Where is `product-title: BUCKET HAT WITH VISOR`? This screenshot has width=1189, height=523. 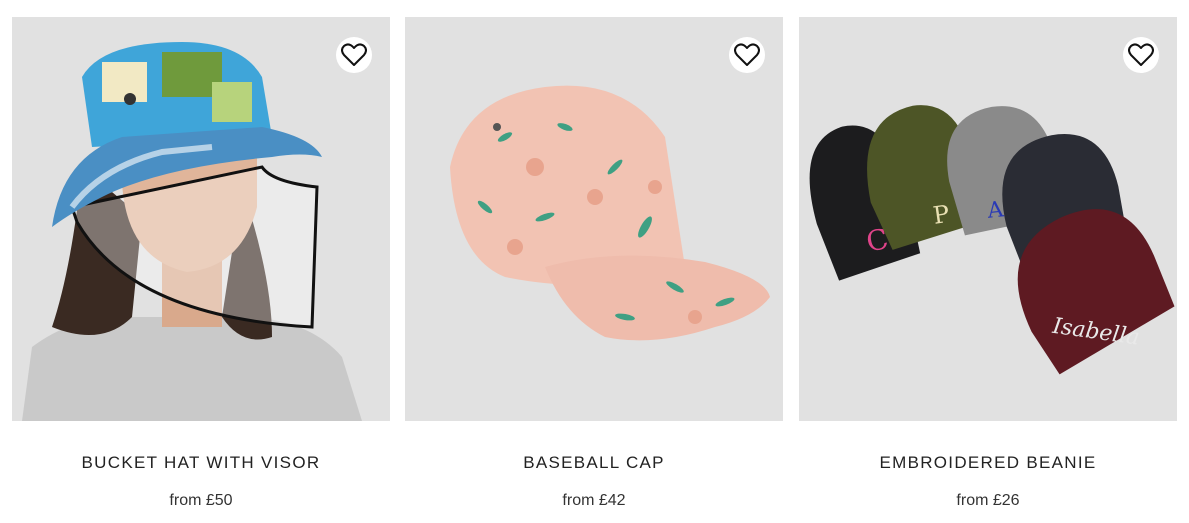
product-title: BUCKET HAT WITH VISOR is located at coordinates (201, 463).